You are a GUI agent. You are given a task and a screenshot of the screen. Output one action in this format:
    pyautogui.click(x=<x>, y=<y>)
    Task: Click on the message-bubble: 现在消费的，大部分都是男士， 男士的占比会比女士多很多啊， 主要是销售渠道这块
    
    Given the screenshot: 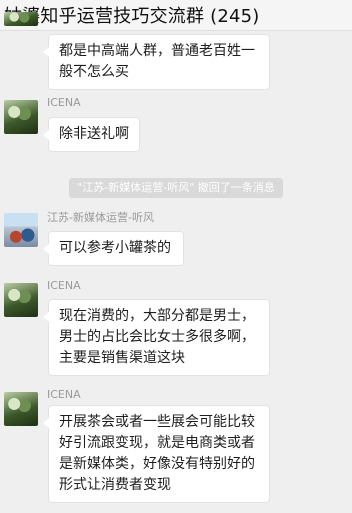 What is the action you would take?
    pyautogui.click(x=156, y=337)
    